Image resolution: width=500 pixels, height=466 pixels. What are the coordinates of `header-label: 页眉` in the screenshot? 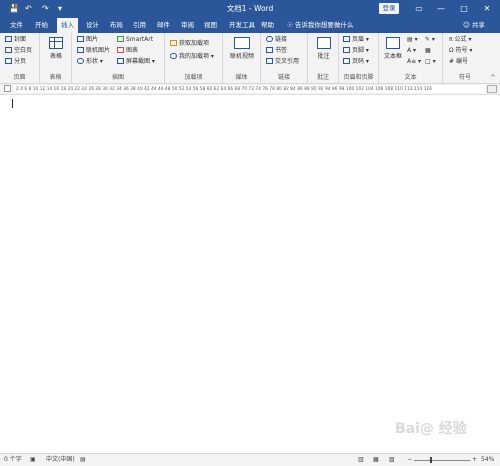 It's located at (358, 39).